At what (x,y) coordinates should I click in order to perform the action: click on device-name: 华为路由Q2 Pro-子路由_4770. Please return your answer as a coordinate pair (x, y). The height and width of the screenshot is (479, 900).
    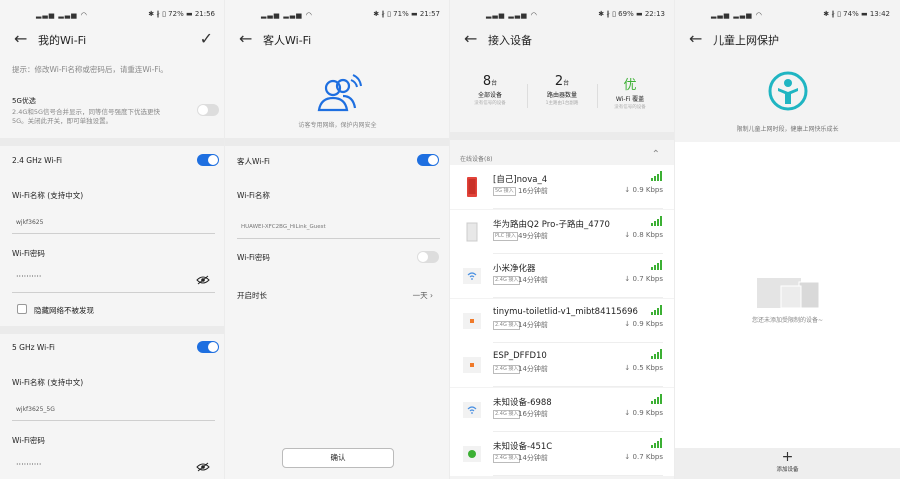
    Looking at the image, I should click on (551, 224).